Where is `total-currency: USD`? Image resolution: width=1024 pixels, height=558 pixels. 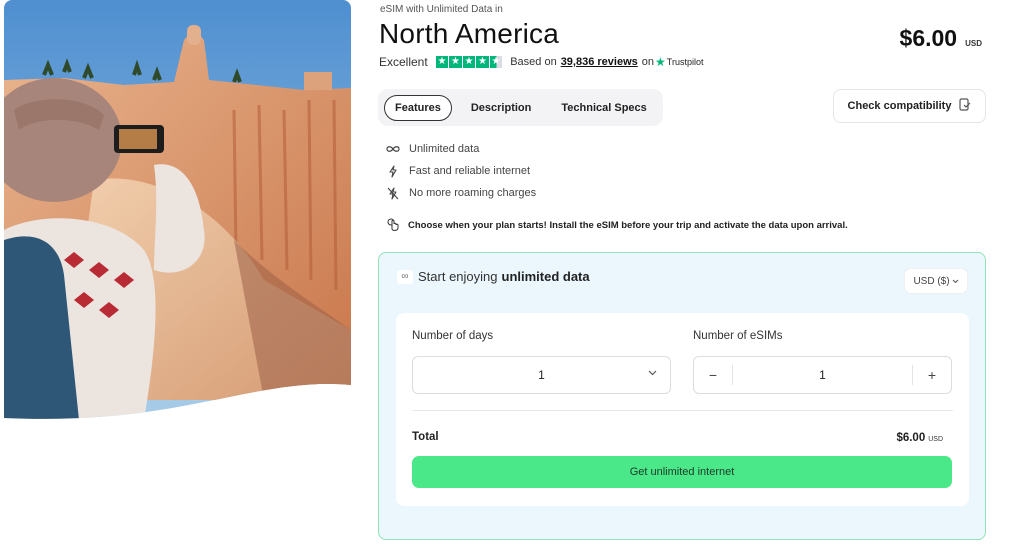
total-currency: USD is located at coordinates (935, 439).